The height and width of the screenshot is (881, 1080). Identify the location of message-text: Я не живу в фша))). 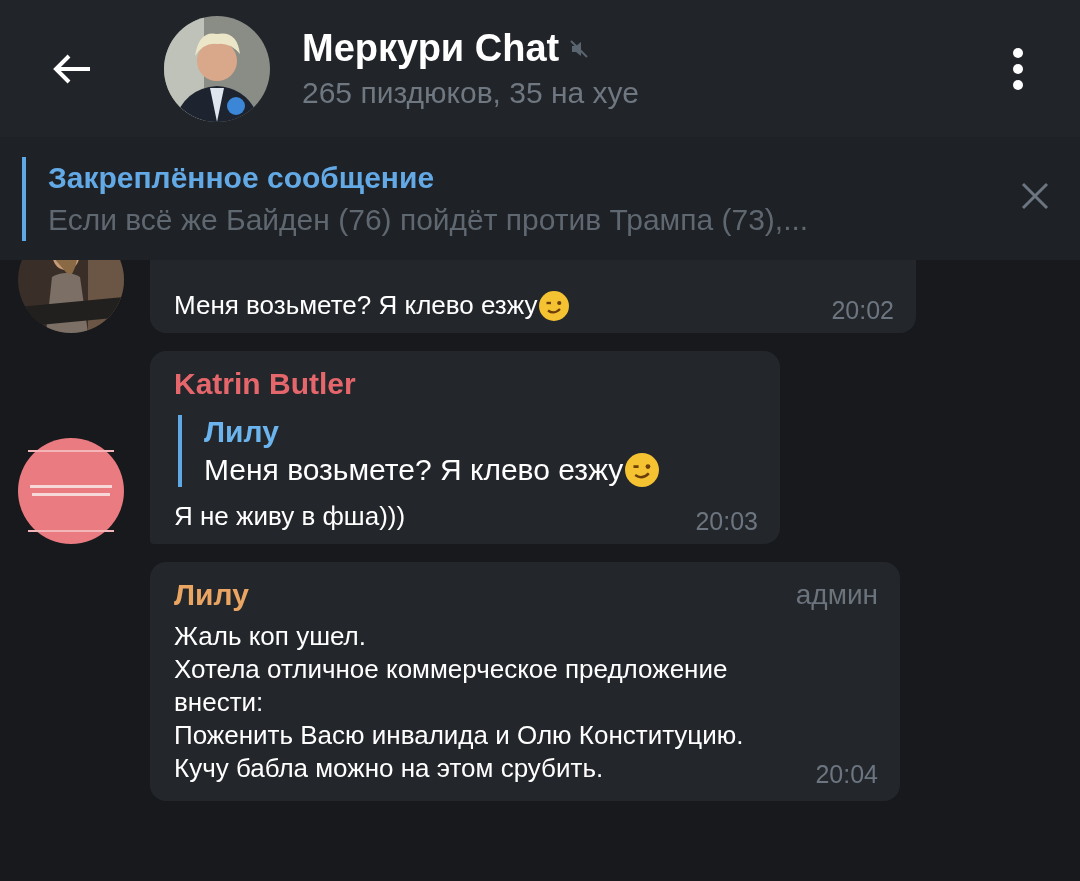
(290, 516).